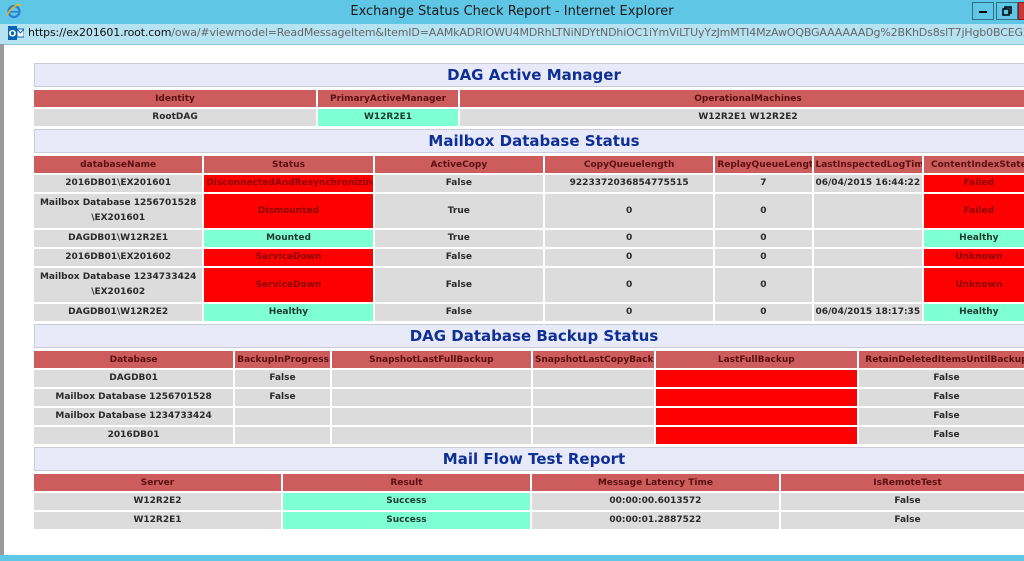  Describe the element at coordinates (118, 285) in the screenshot. I see `cell-databasename: Mailbox Database 1234733424 \EX201602` at that location.